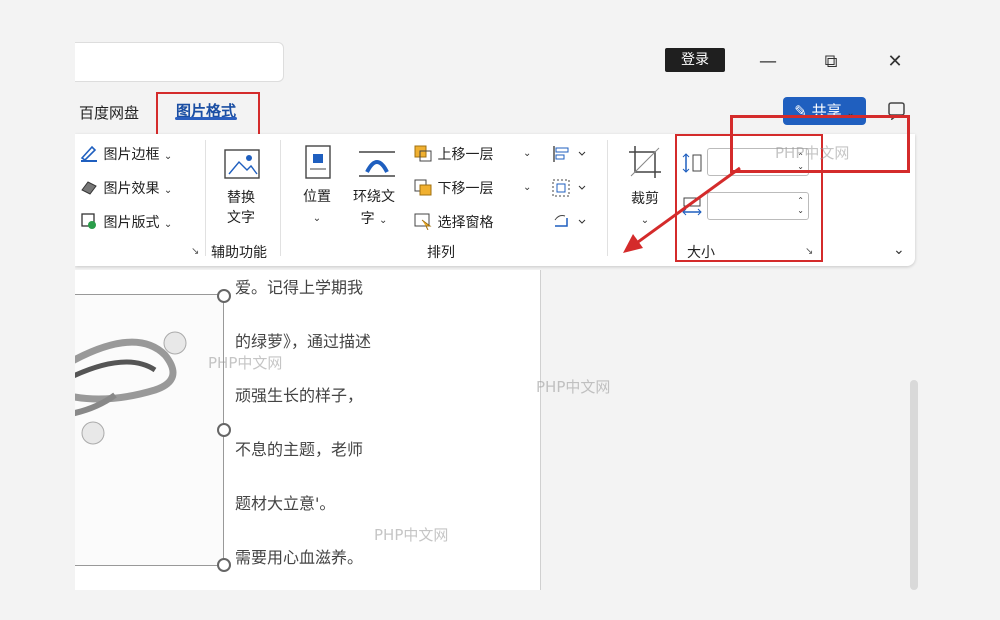 This screenshot has width=1000, height=620. I want to click on align-icon, so click(569, 154).